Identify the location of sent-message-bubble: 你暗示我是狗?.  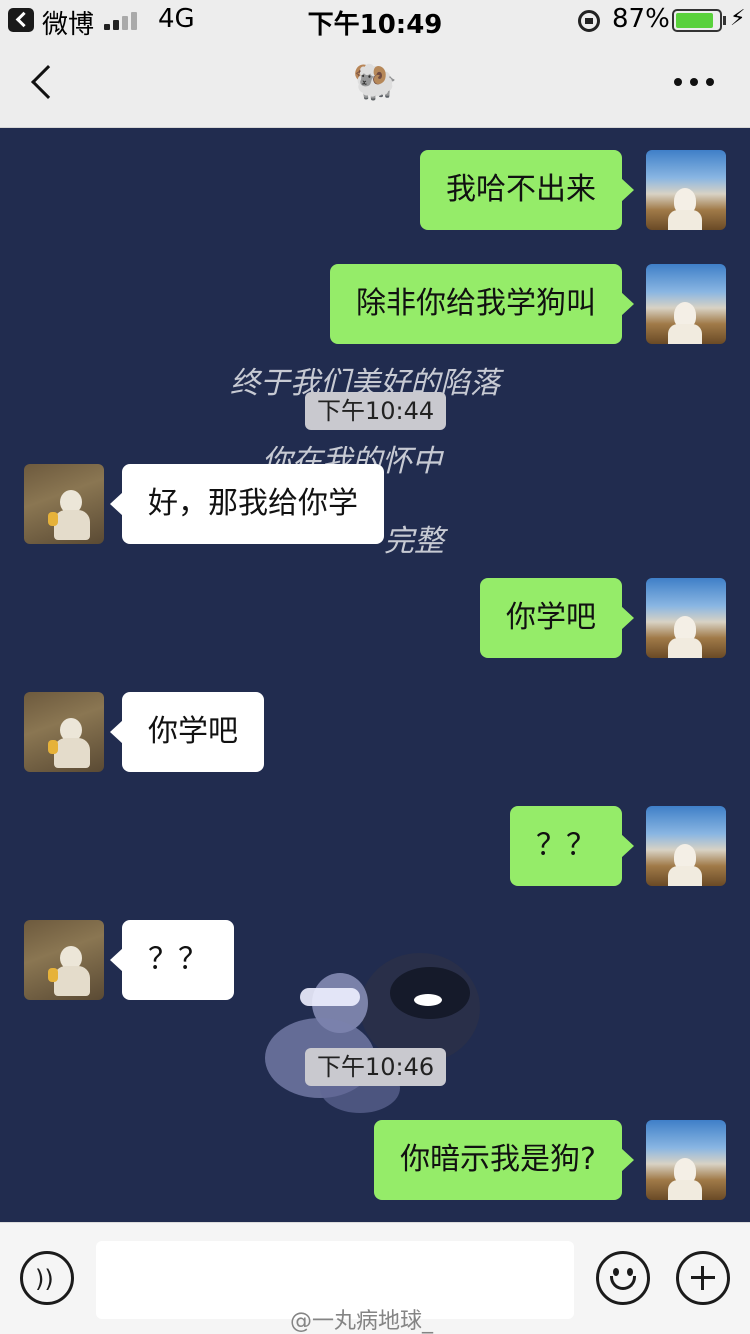
(504, 1160).